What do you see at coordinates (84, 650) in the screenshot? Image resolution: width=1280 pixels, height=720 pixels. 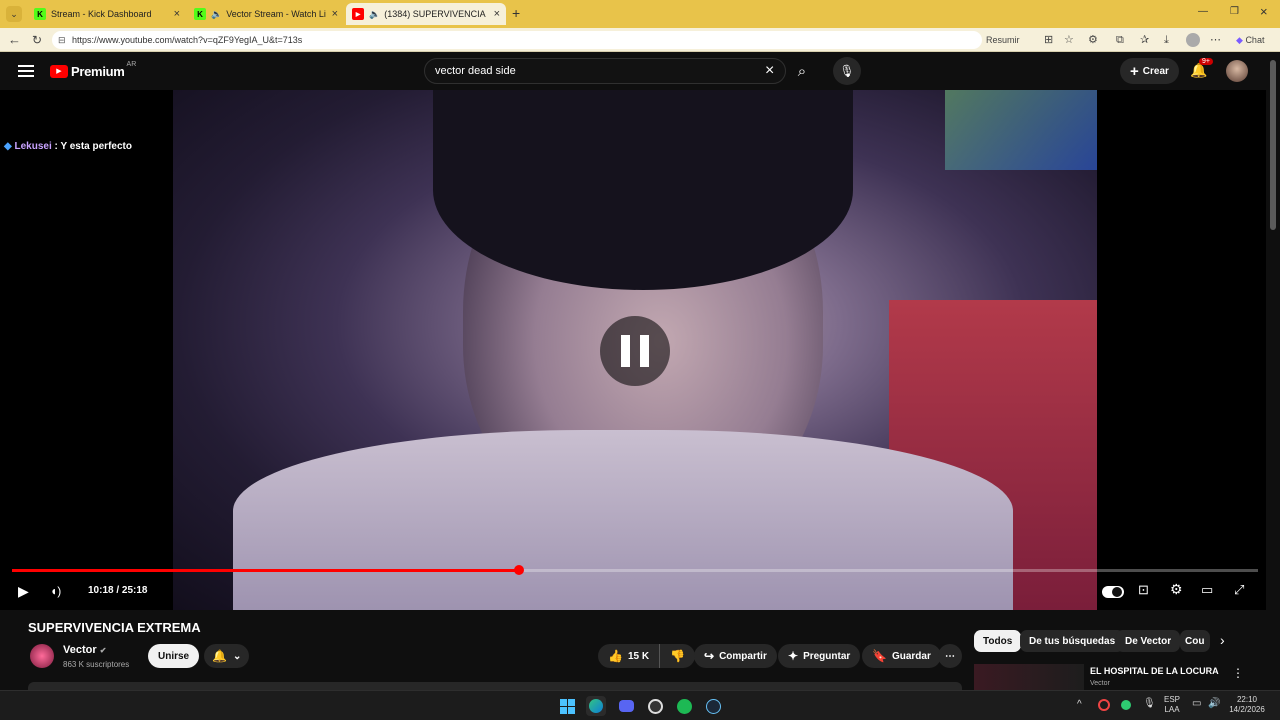 I see `channel-name: Vector ✔` at bounding box center [84, 650].